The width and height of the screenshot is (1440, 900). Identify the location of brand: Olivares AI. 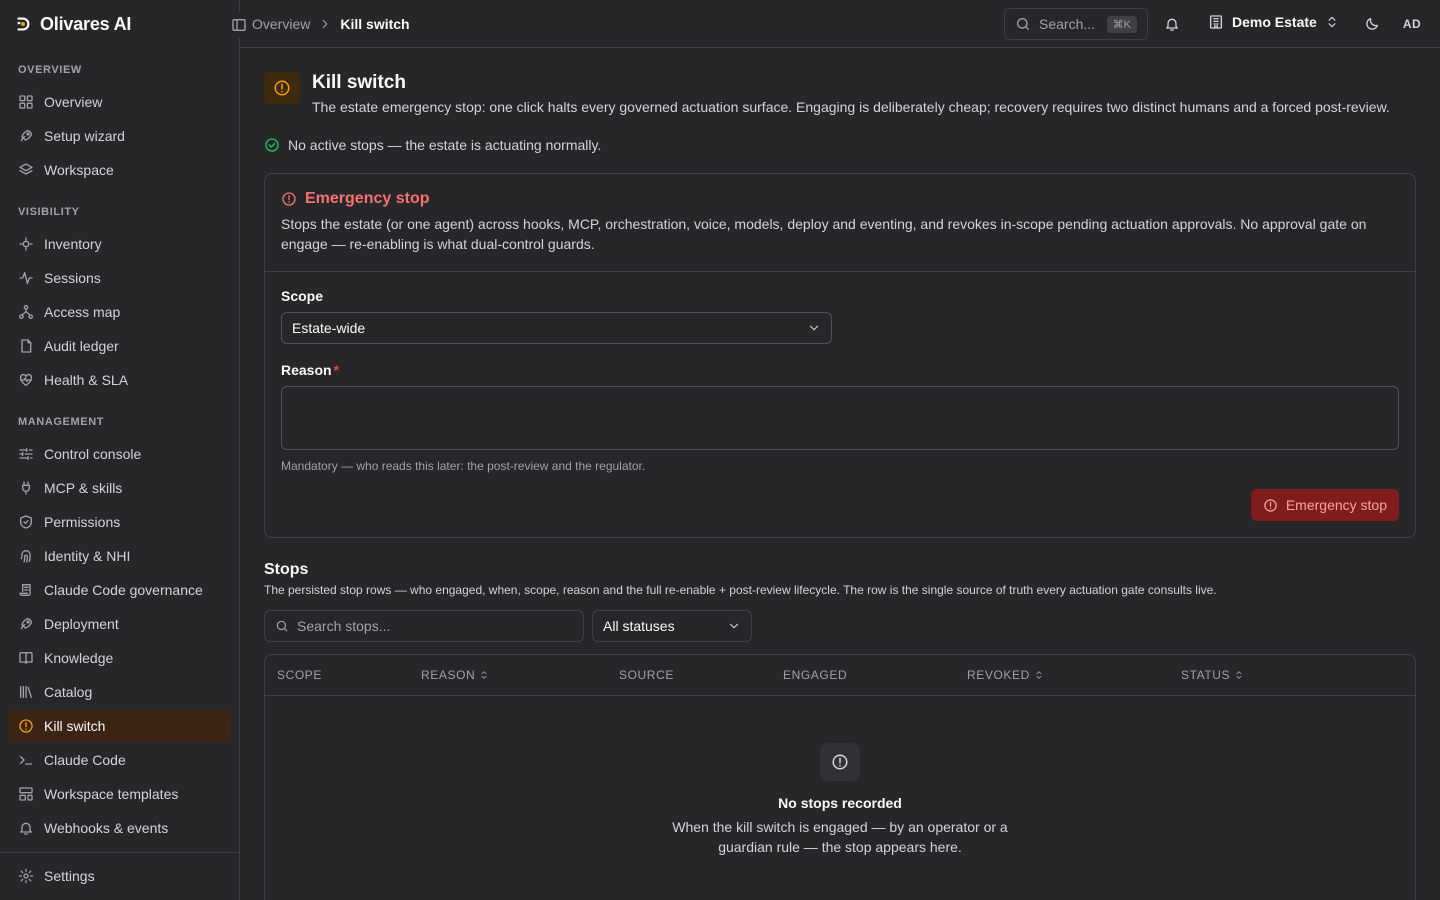
(119, 24).